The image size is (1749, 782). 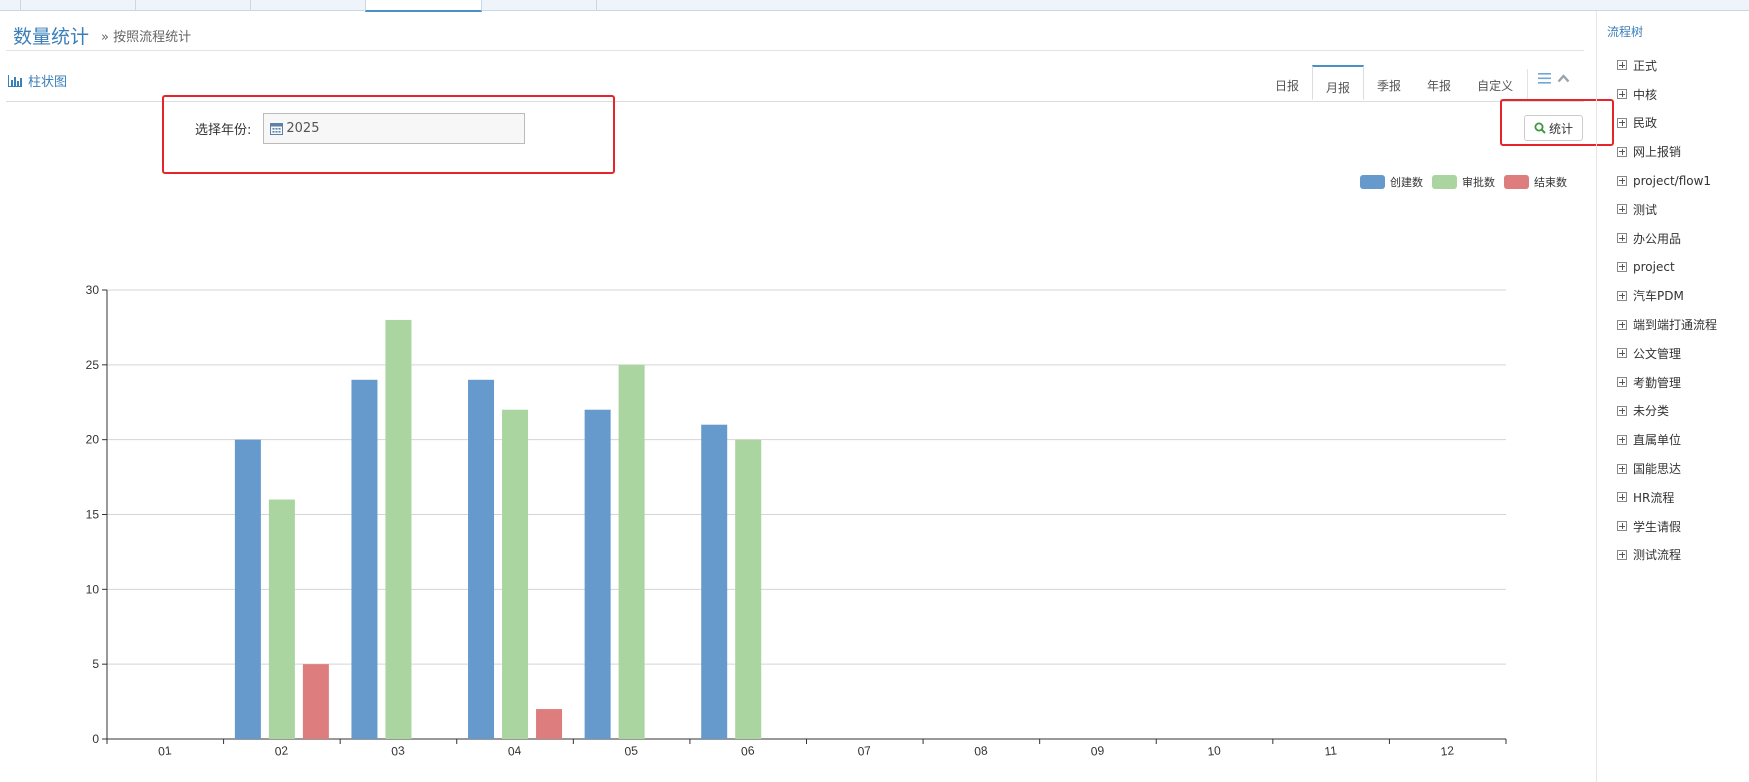 What do you see at coordinates (1667, 439) in the screenshot?
I see `tree-item: 直属单位` at bounding box center [1667, 439].